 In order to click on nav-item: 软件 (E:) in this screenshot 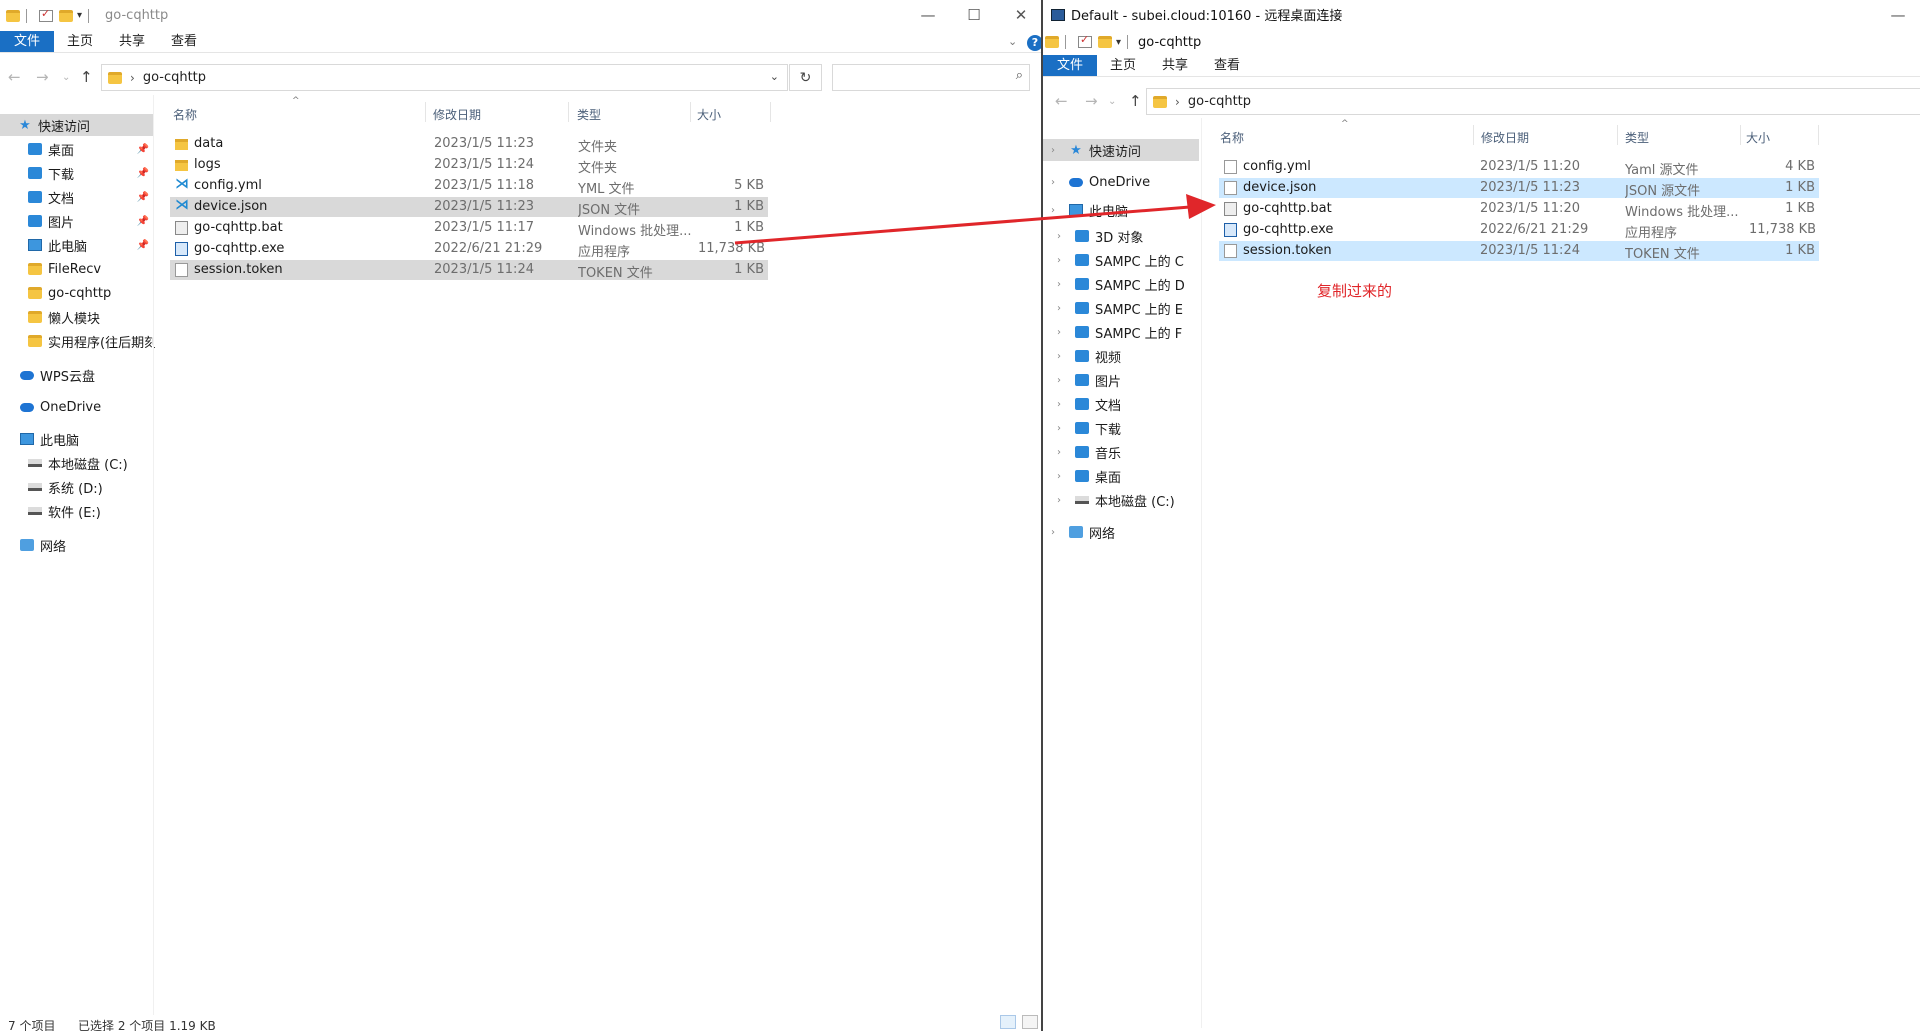, I will do `click(76, 511)`.